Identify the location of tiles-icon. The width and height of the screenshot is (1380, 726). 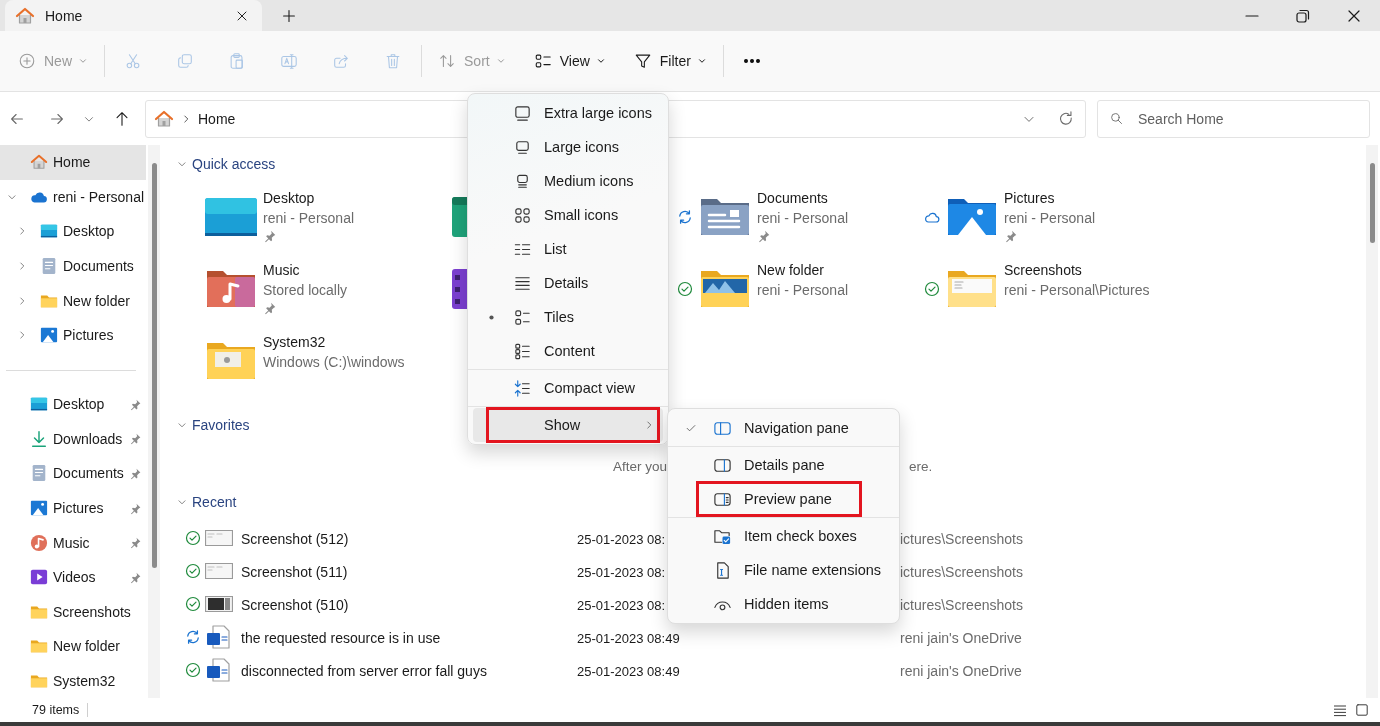
(522, 317).